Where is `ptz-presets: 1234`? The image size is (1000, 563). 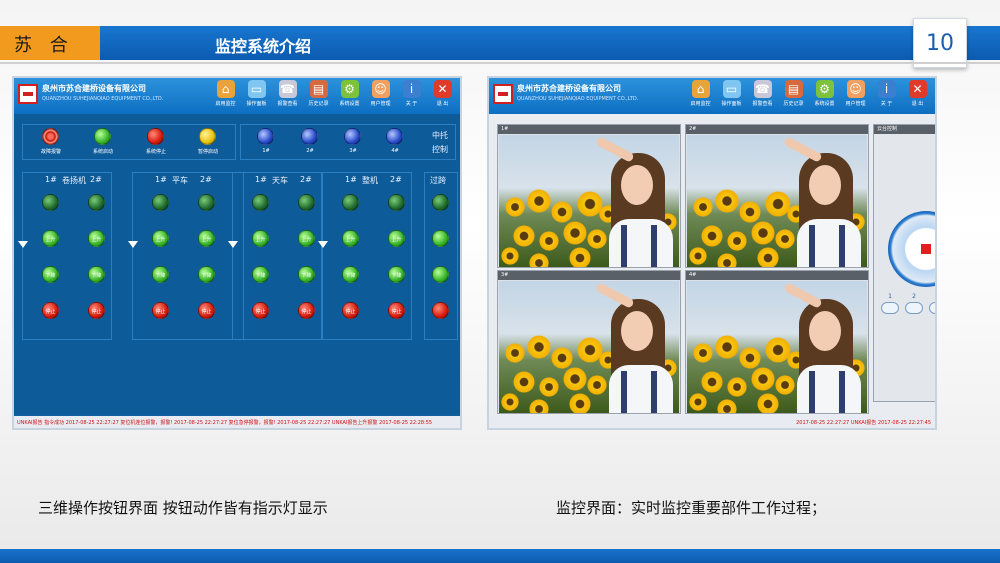
ptz-presets: 1234 is located at coordinates (908, 303).